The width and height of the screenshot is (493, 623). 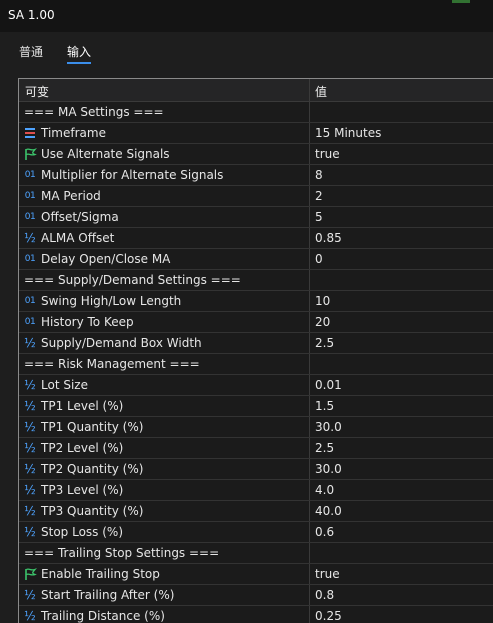 I want to click on variable-label: Trailing Distance (%), so click(x=103, y=616).